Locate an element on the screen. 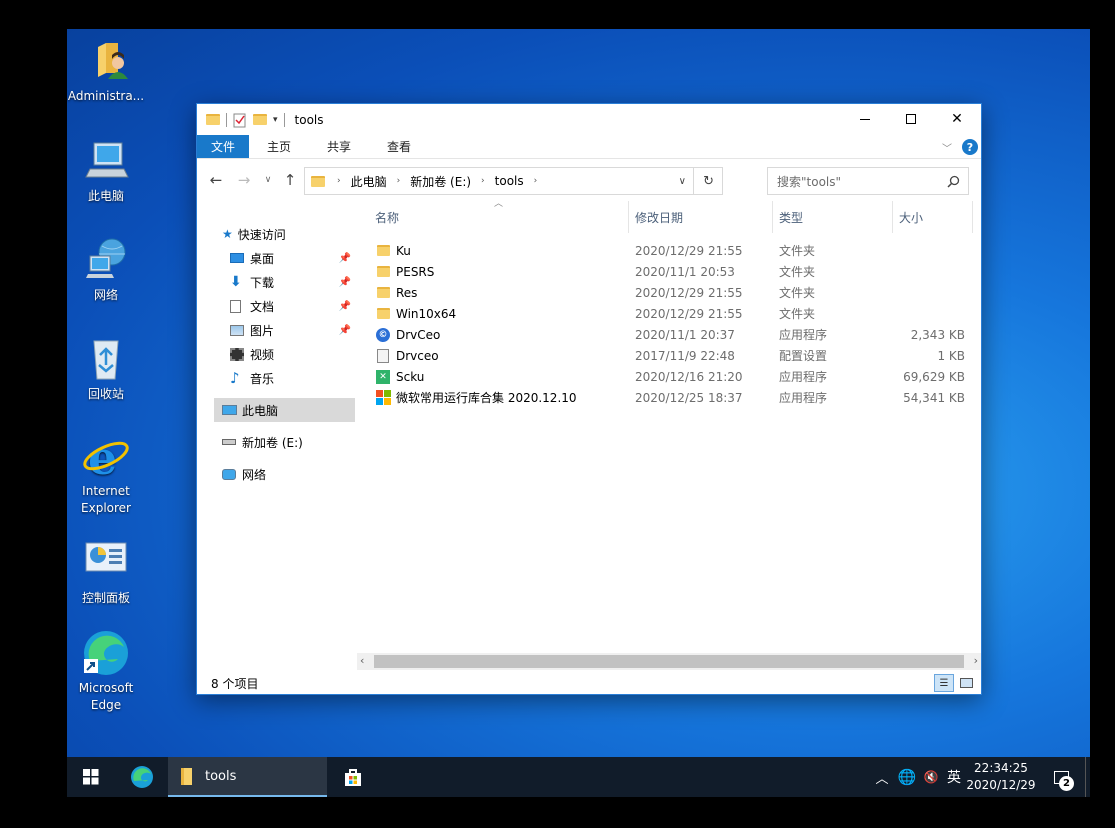 The image size is (1115, 828). address-dropdown-icon: ∨ is located at coordinates (682, 181).